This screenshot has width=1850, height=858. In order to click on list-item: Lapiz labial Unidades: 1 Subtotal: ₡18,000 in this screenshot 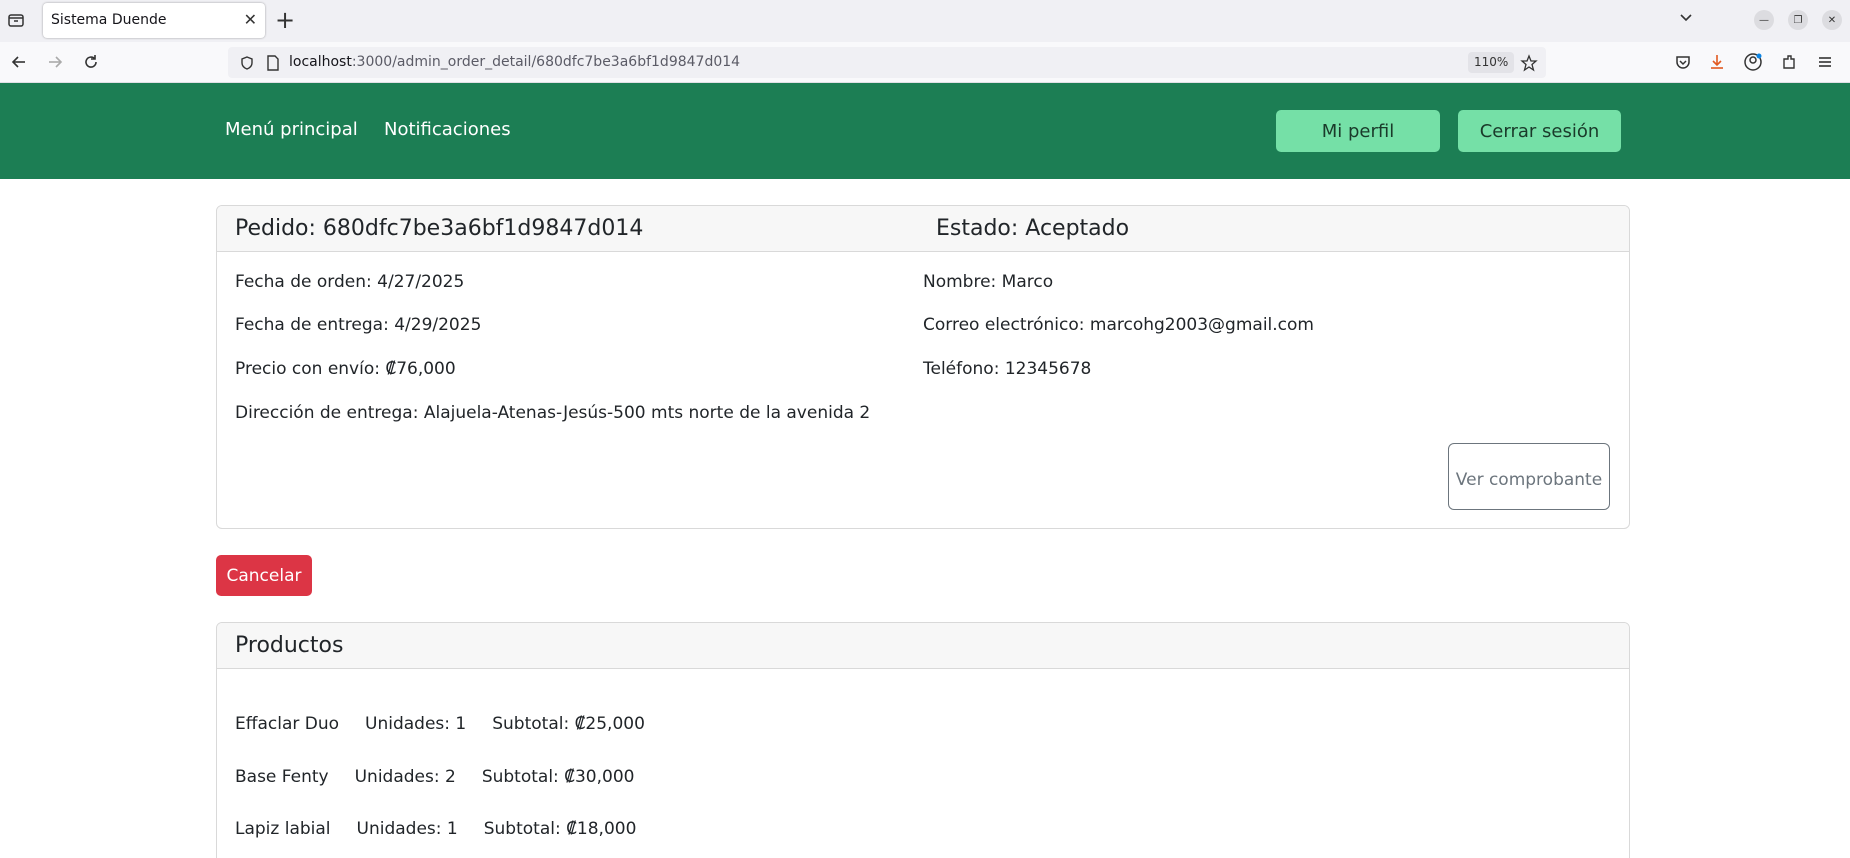, I will do `click(448, 829)`.